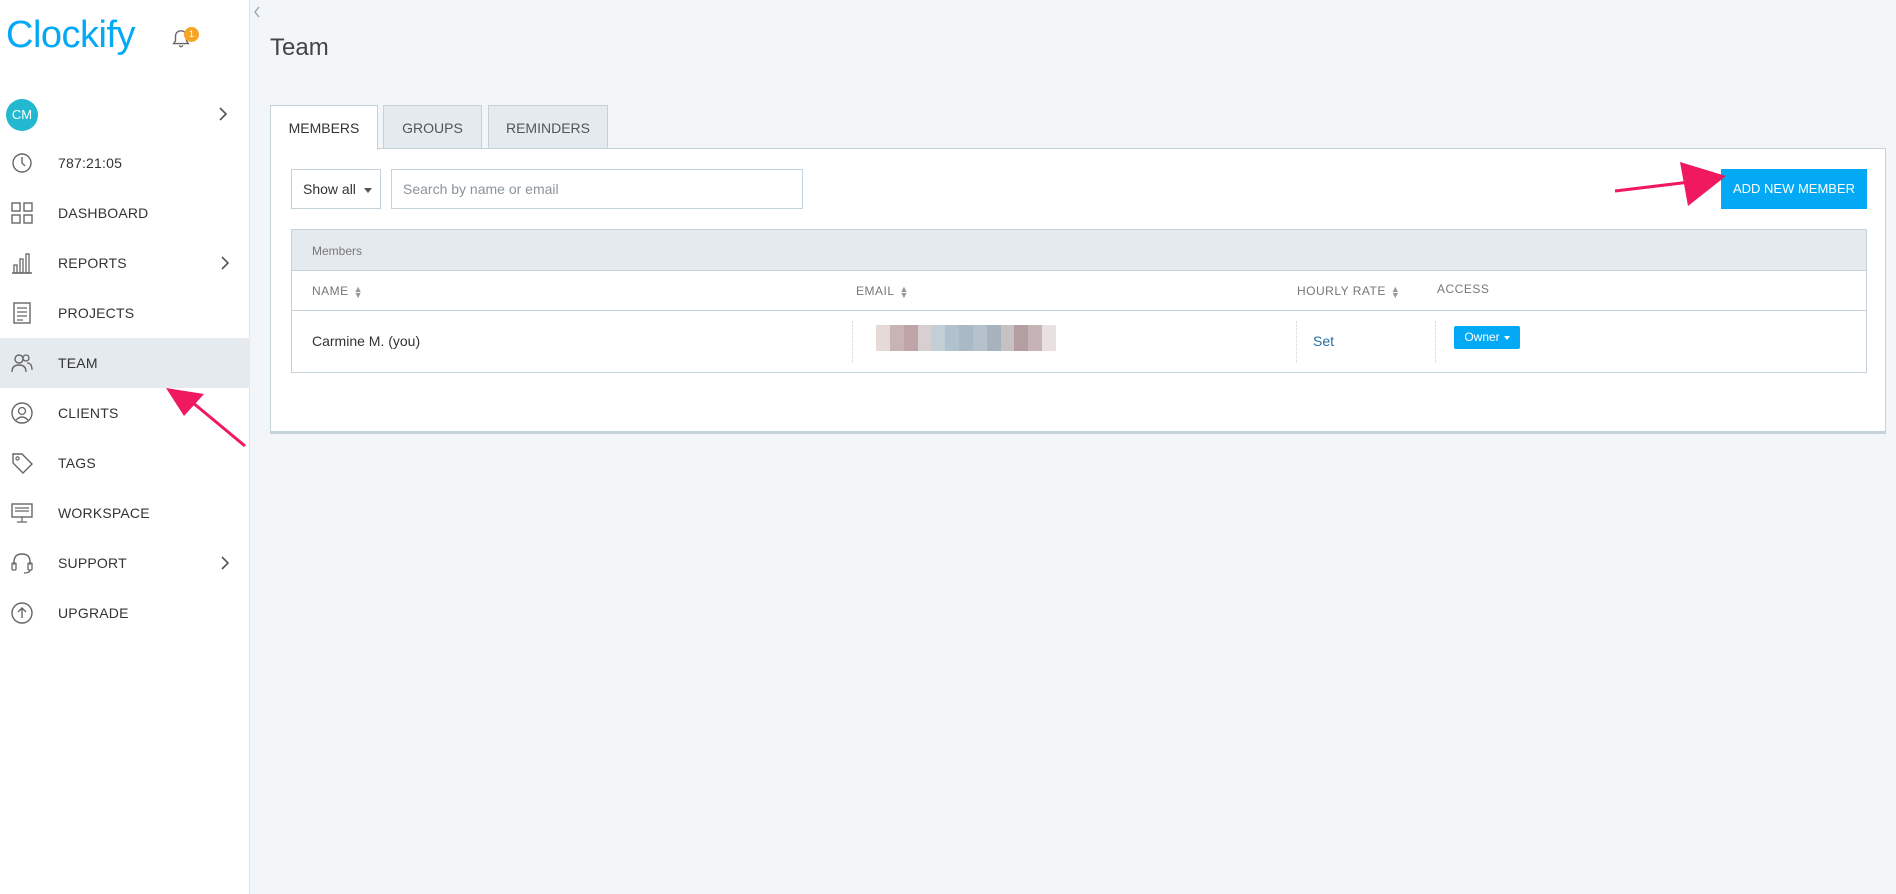 This screenshot has height=894, width=1896. Describe the element at coordinates (597, 189) in the screenshot. I see `search-input` at that location.